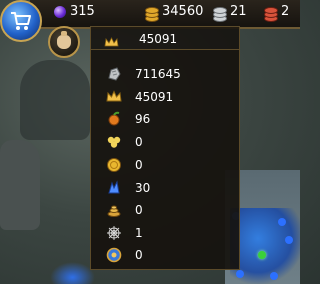  Describe the element at coordinates (124, 233) in the screenshot. I see `resource-row: 1` at that location.